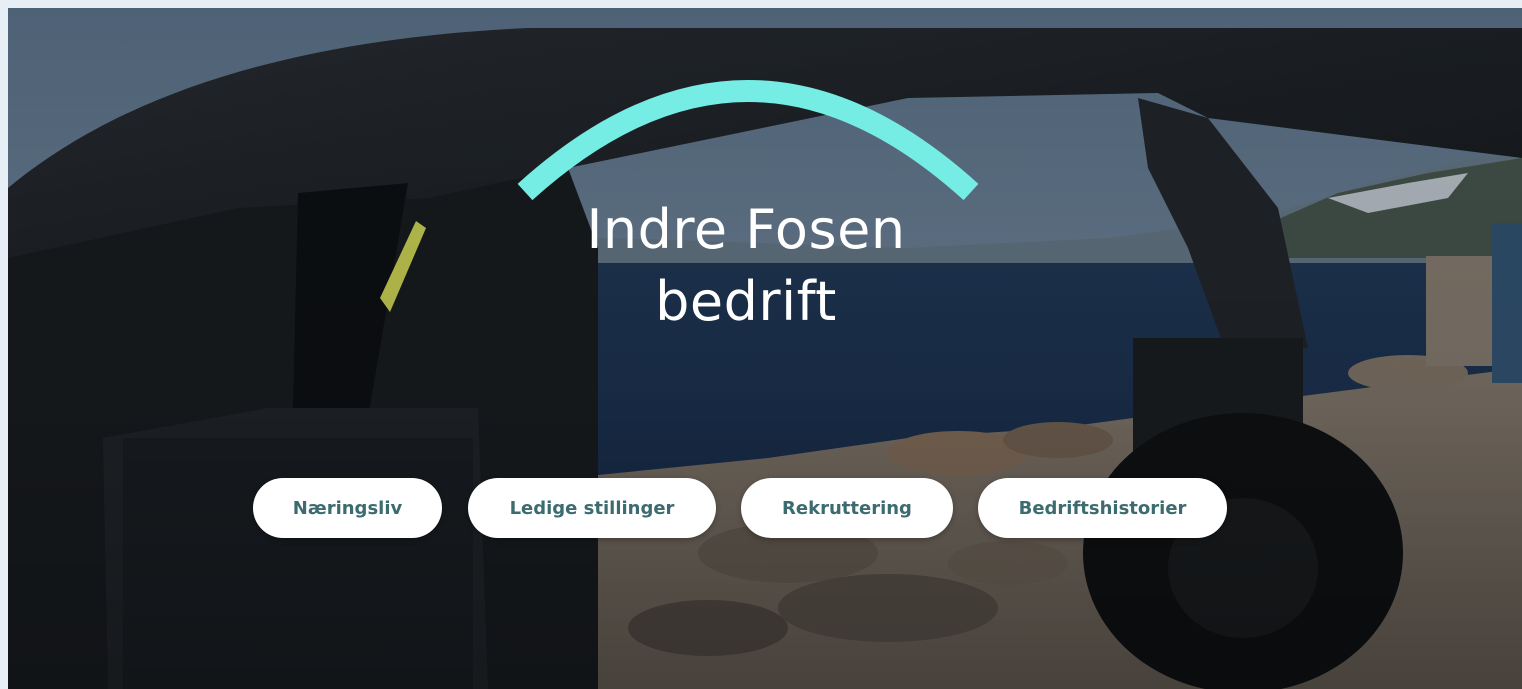  Describe the element at coordinates (592, 508) in the screenshot. I see `nav-button-ledige-stillinger: Ledige stillinger` at that location.